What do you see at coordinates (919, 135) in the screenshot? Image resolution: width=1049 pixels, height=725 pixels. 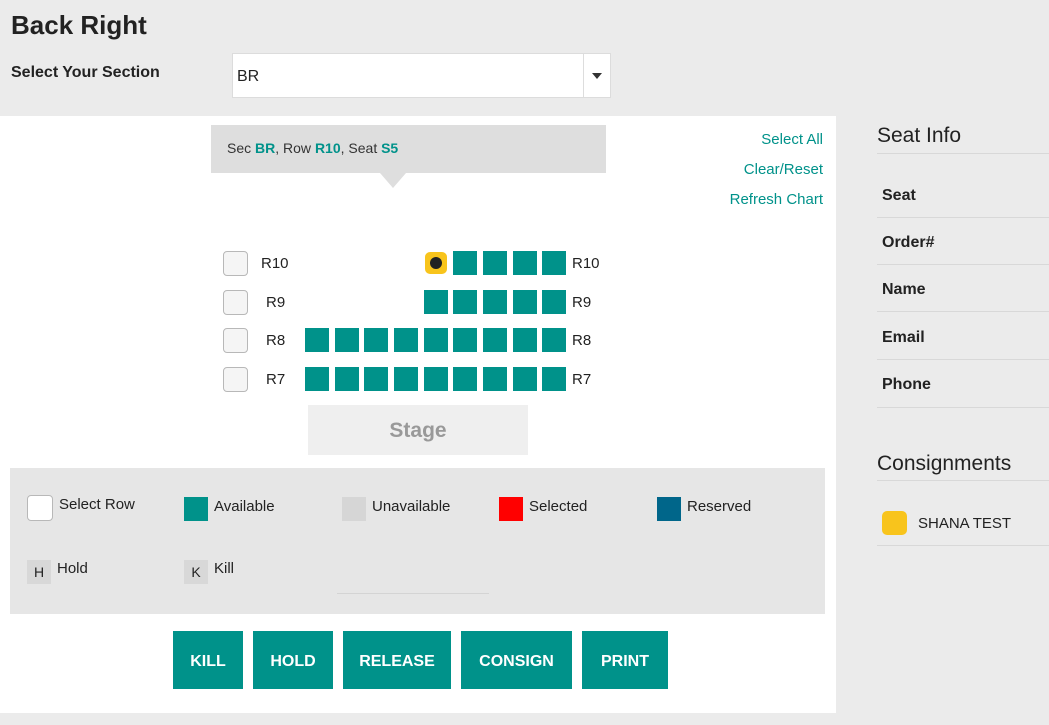 I see `seat-info-title: Seat Info` at bounding box center [919, 135].